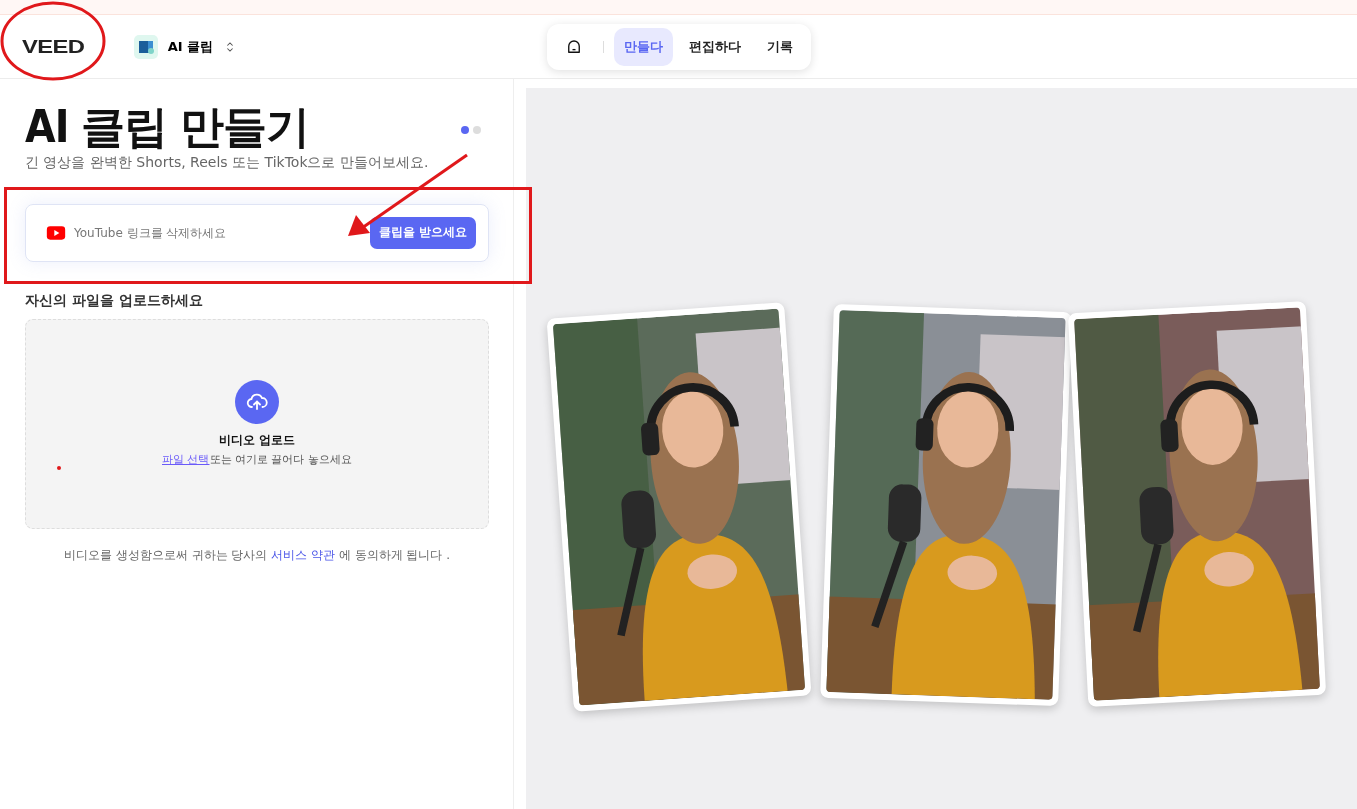 This screenshot has width=1357, height=809. Describe the element at coordinates (257, 441) in the screenshot. I see `upload-title: 비디오 업로드` at that location.